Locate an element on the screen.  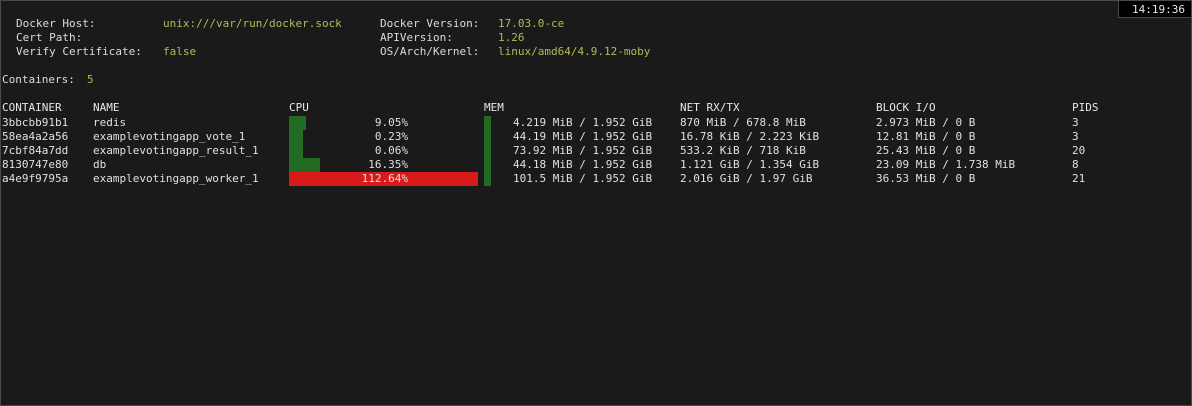
mem-usage: 44.18 MiB / 1.952 GiB is located at coordinates (583, 164).